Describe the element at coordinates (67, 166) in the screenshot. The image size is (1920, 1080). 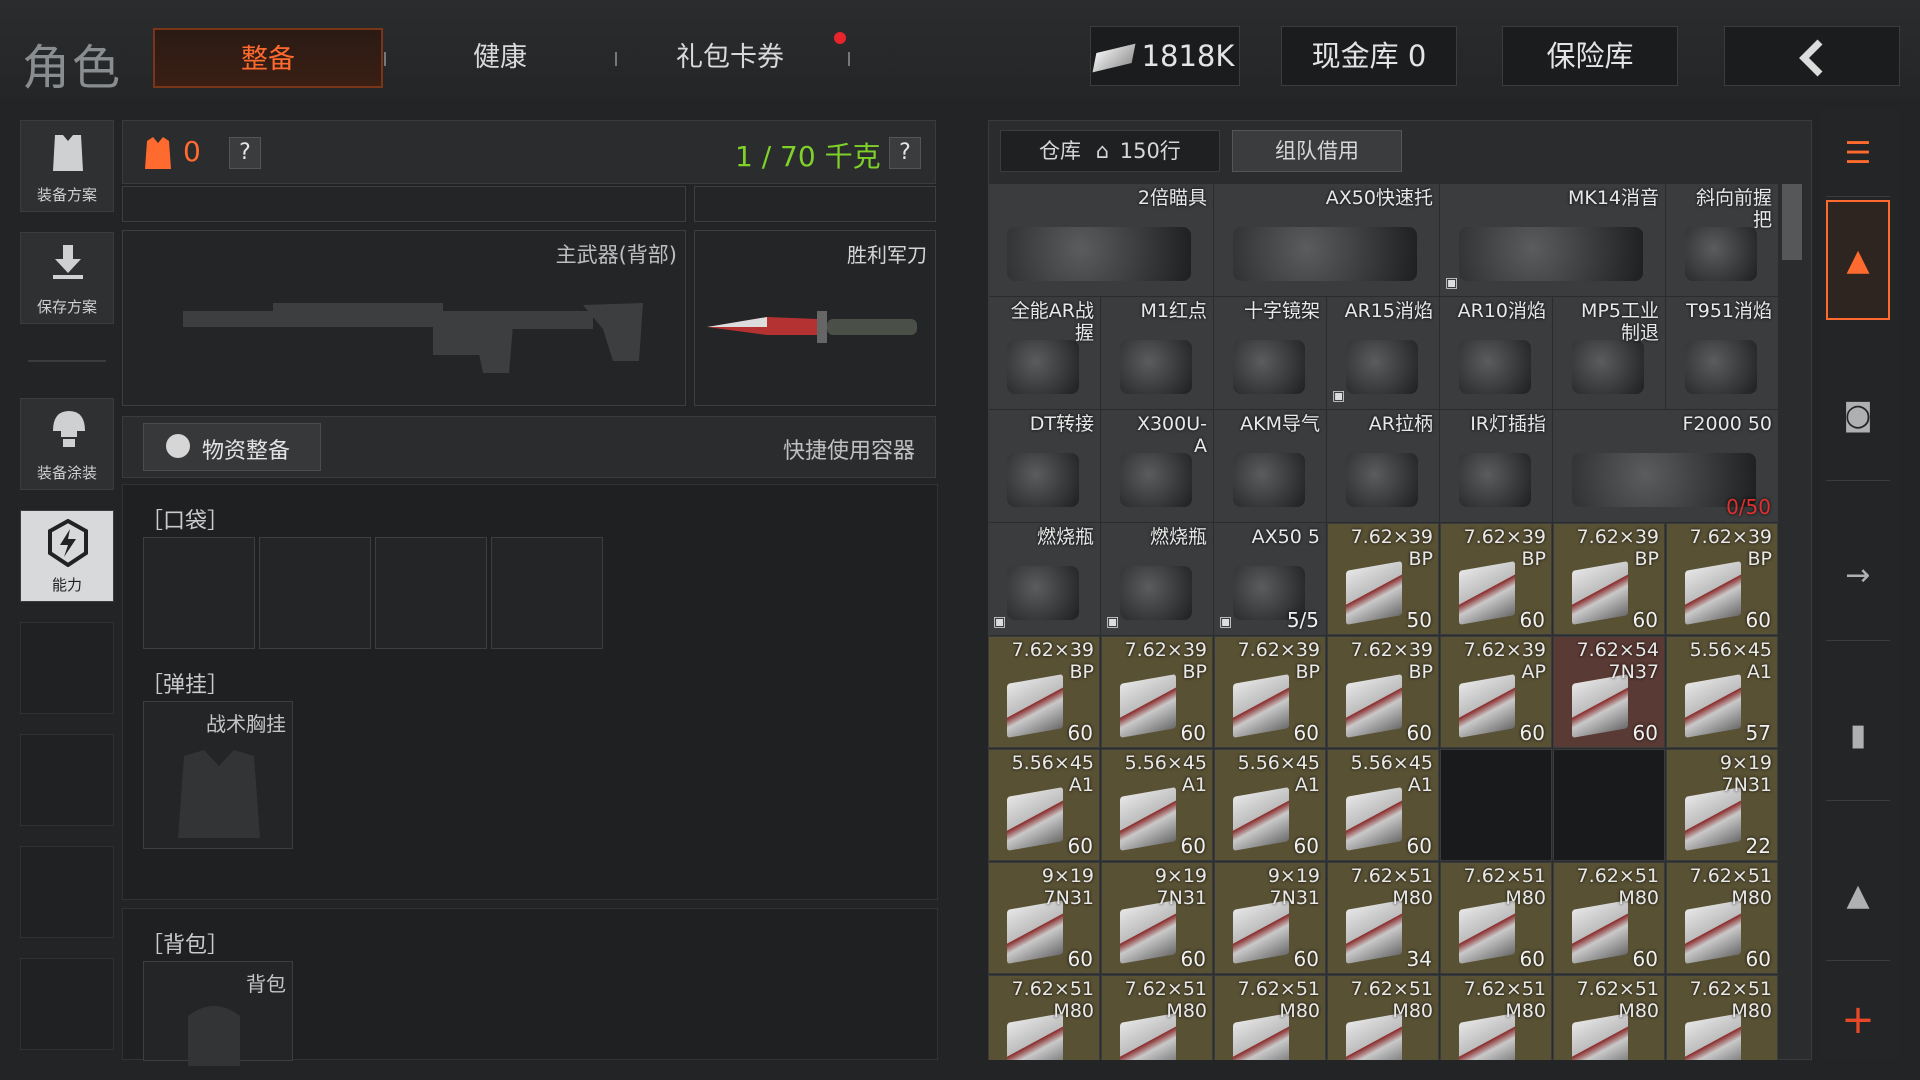
I see `loadout-plan-button: 装备方案` at that location.